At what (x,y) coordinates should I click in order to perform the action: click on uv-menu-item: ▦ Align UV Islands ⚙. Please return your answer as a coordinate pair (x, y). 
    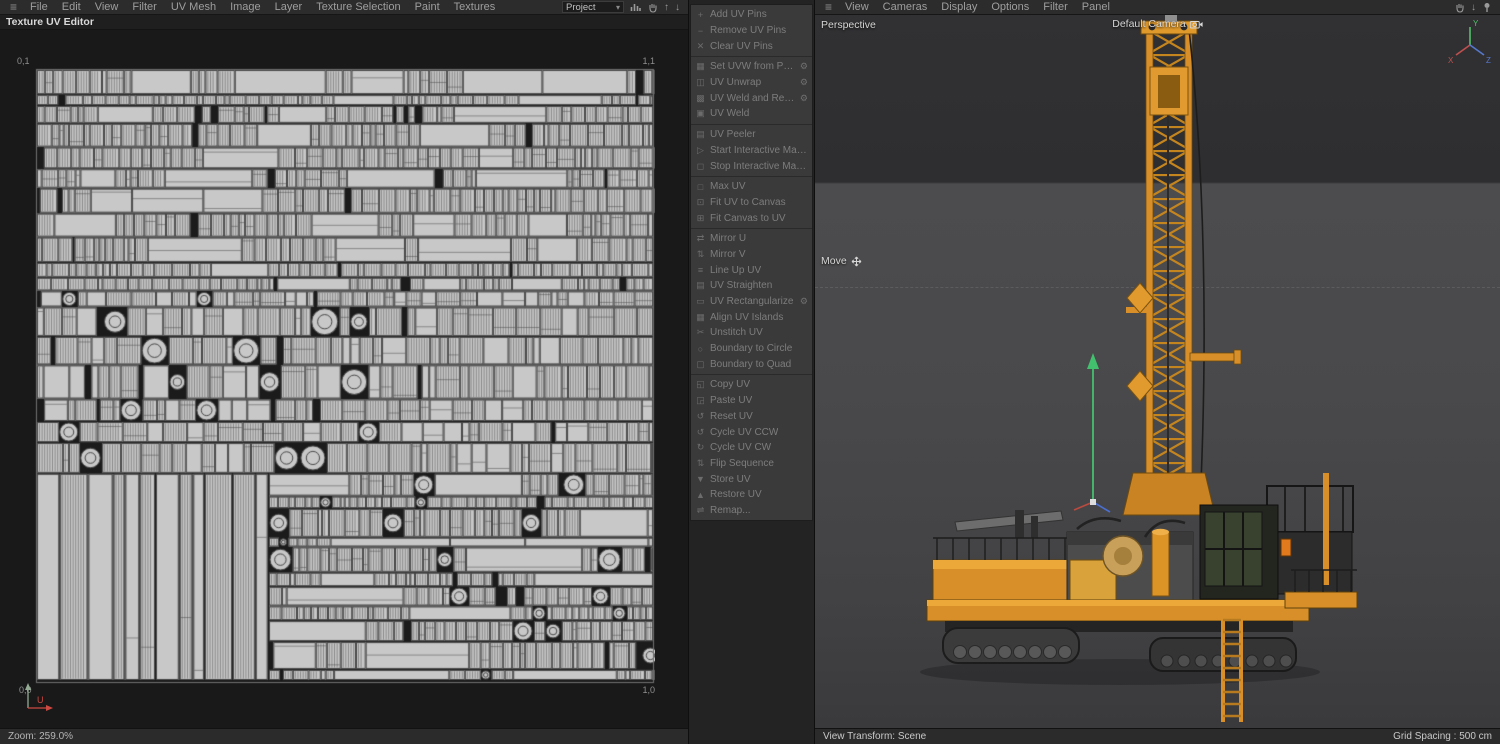
    Looking at the image, I should click on (751, 317).